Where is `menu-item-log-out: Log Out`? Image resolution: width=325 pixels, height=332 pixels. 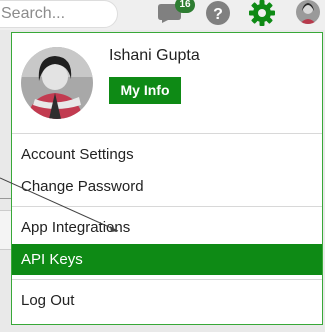
menu-item-log-out: Log Out is located at coordinates (167, 300).